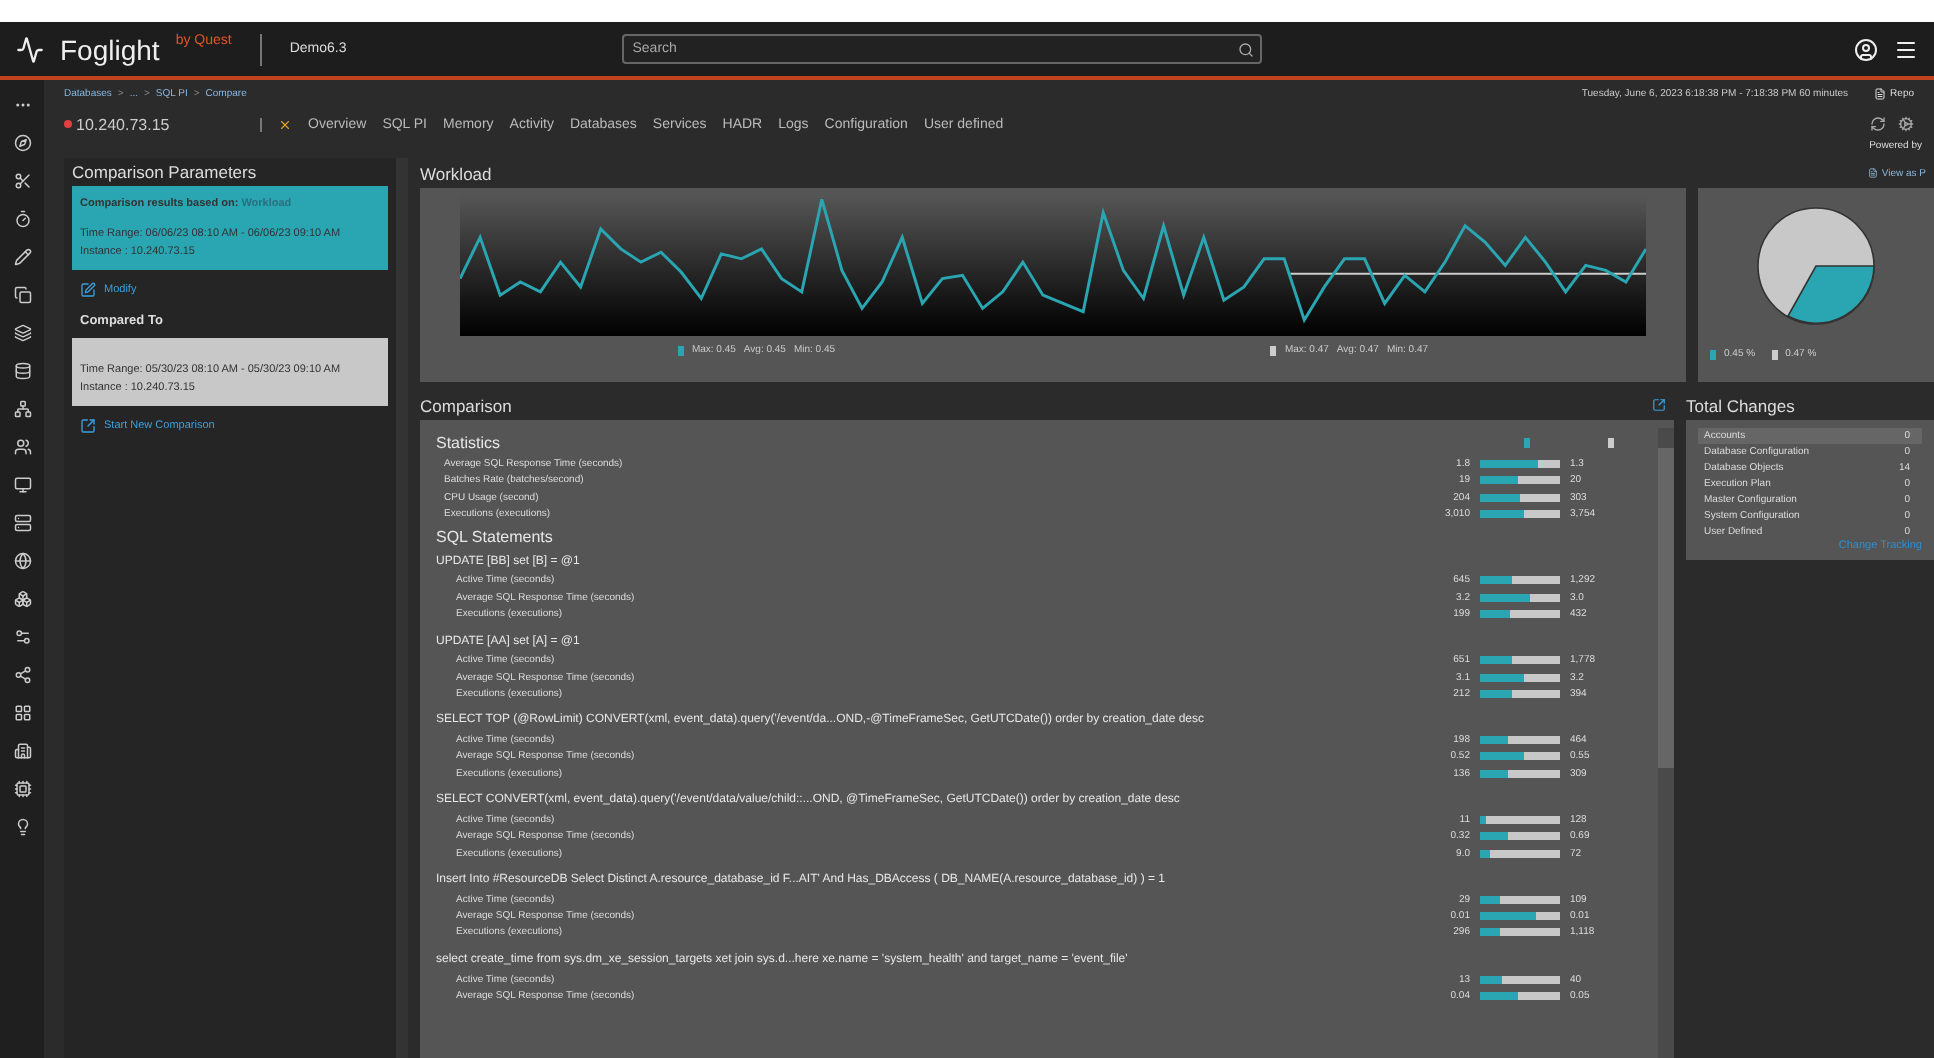 The width and height of the screenshot is (1934, 1058). Describe the element at coordinates (456, 173) in the screenshot. I see `section-title: Workload` at that location.